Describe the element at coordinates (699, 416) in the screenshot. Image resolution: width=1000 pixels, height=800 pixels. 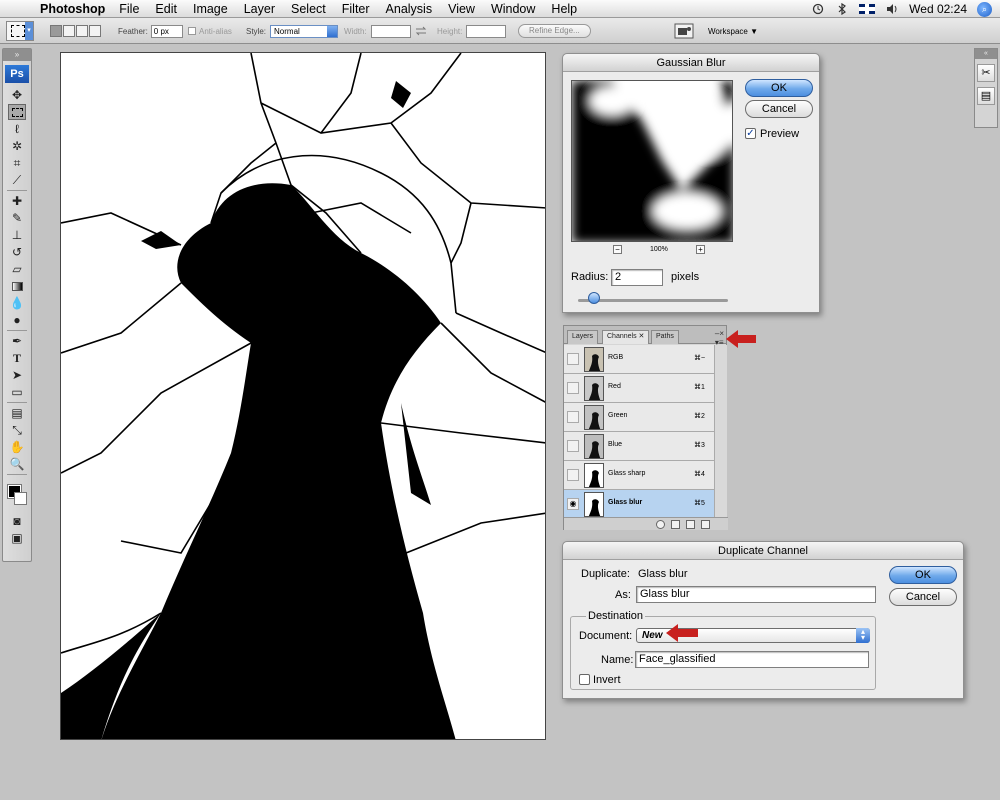
I see `channel-shortcut: ⌘2` at that location.